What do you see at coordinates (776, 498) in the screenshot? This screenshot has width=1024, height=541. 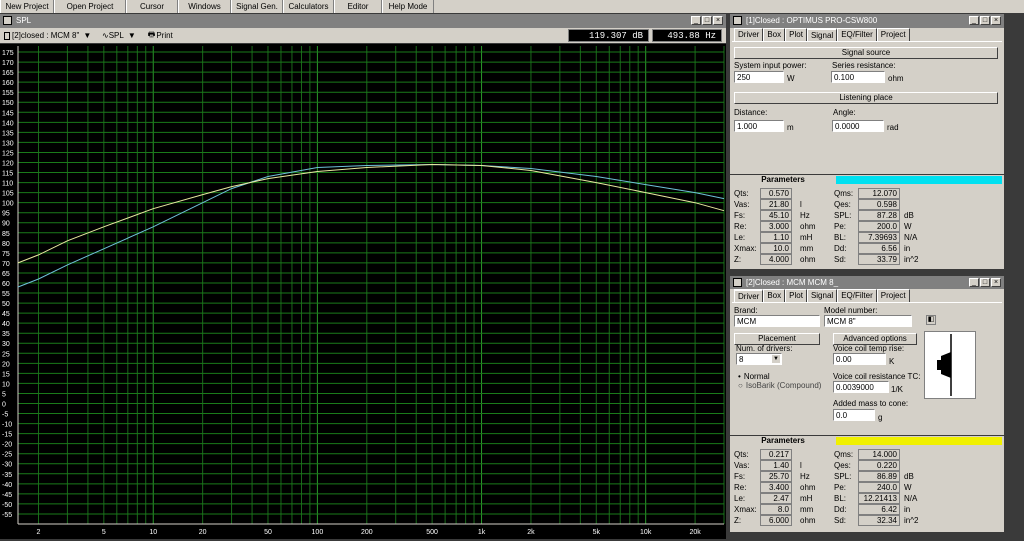 I see `param-value: 2.47` at bounding box center [776, 498].